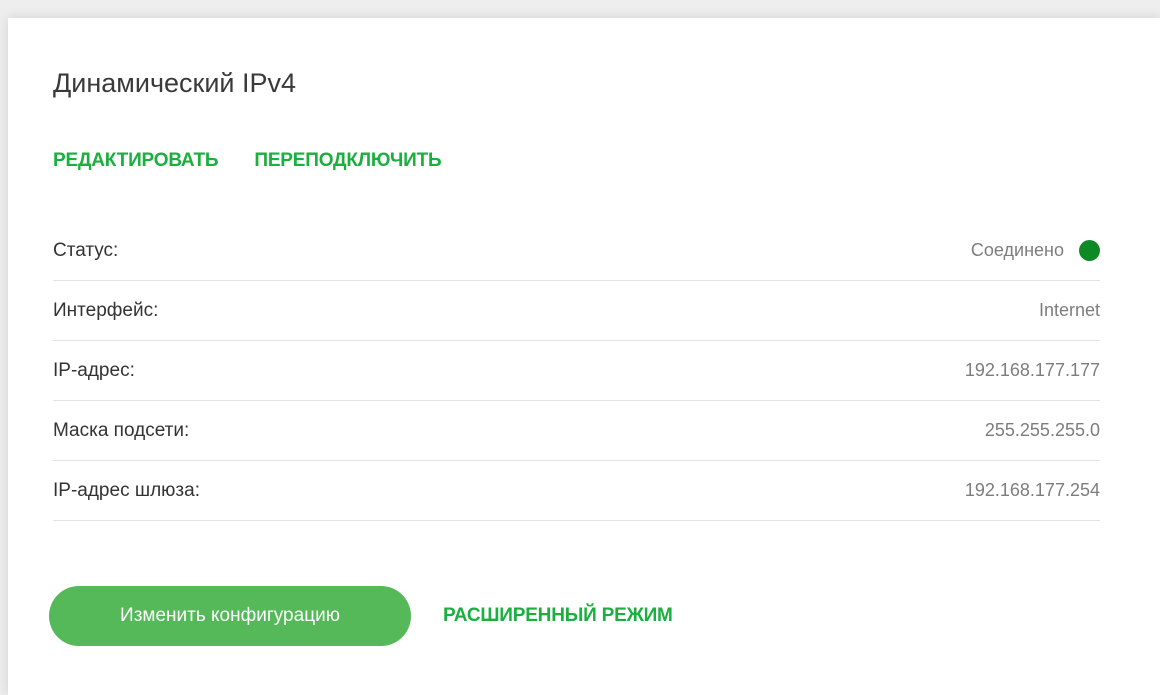  What do you see at coordinates (1032, 370) in the screenshot?
I see `ip-address-value: 192.168.177.177` at bounding box center [1032, 370].